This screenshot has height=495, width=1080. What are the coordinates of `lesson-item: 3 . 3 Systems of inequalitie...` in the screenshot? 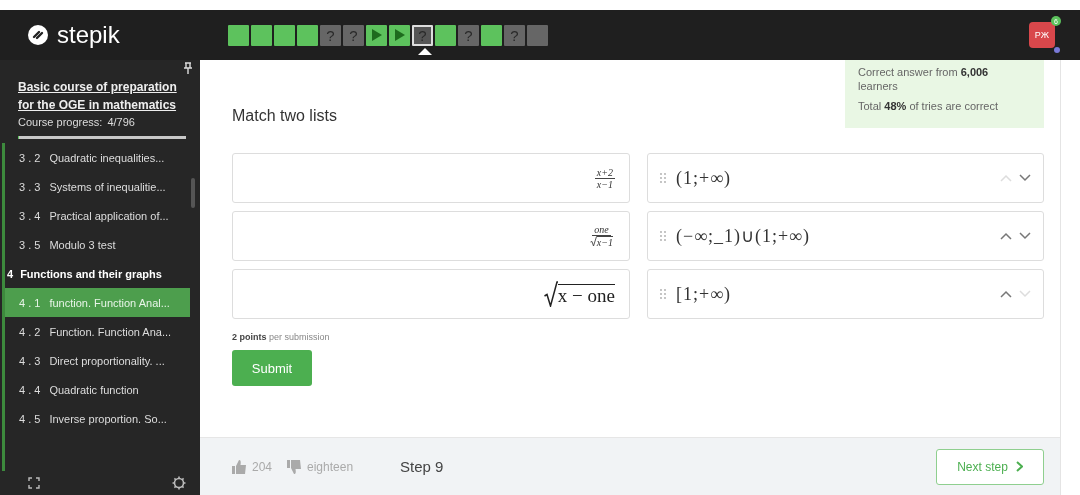 It's located at (97, 186).